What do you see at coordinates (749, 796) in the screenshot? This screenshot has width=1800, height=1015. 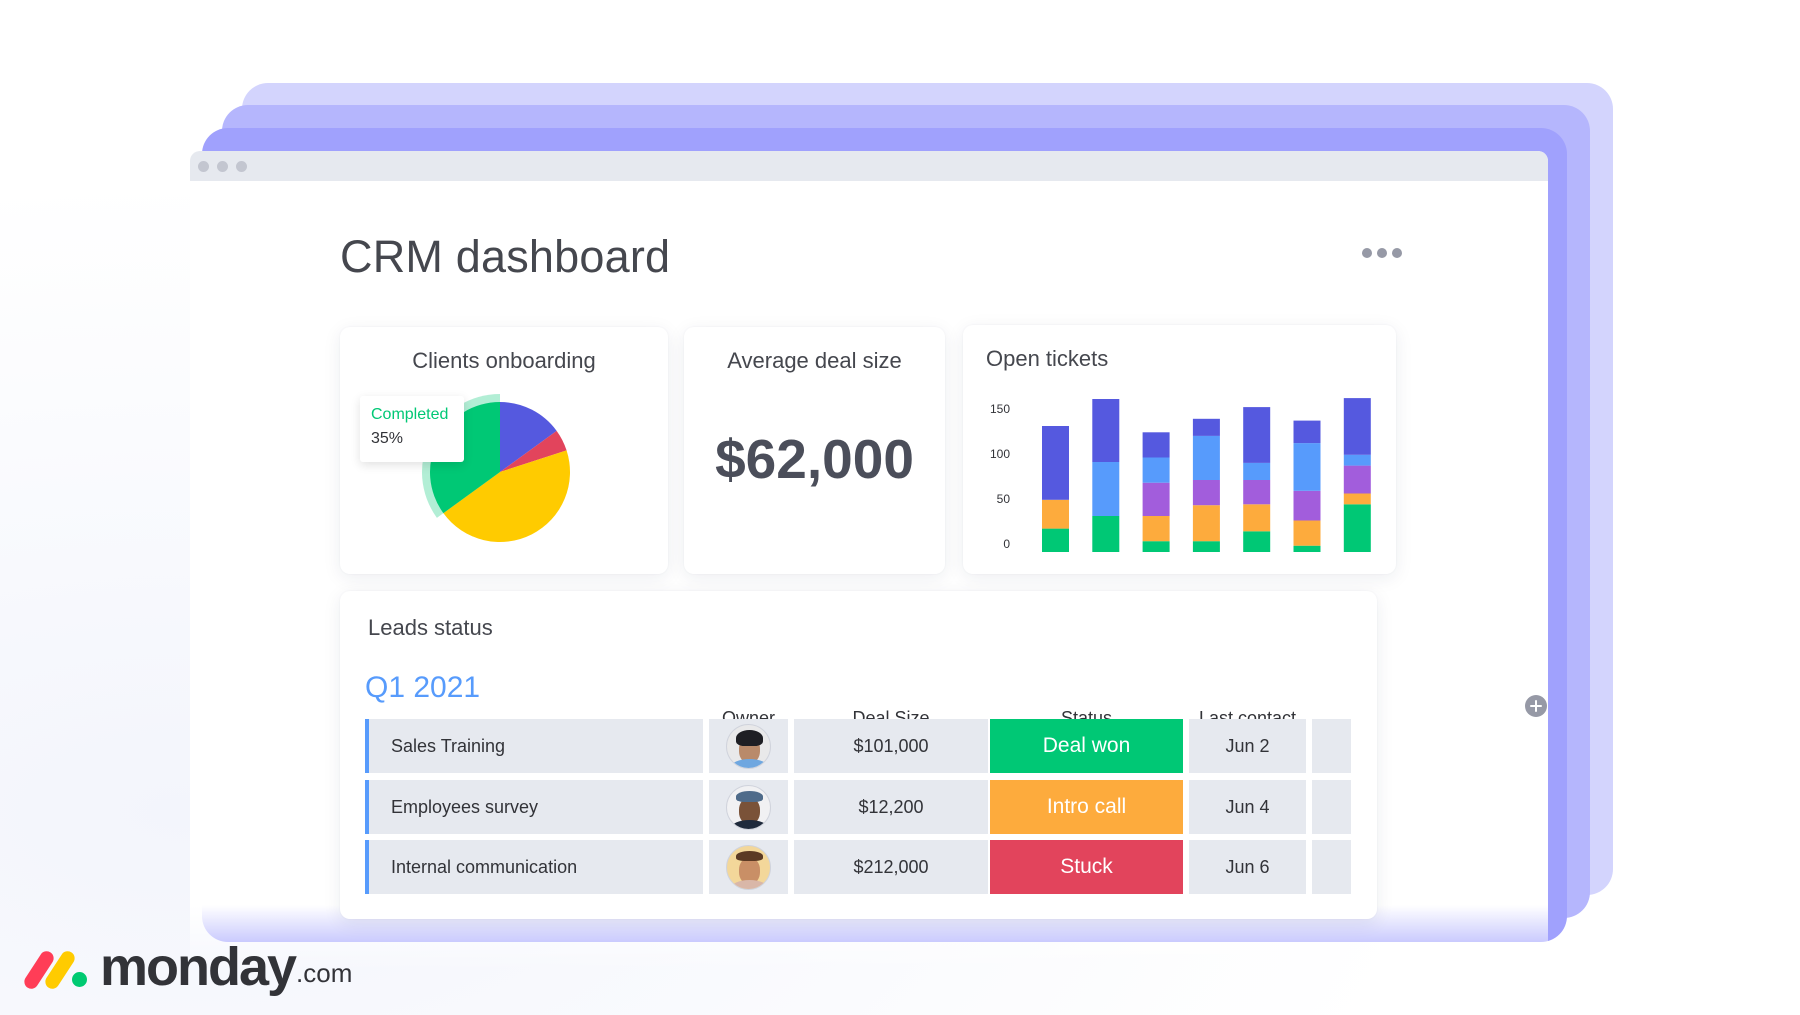 I see `avatar-cap` at bounding box center [749, 796].